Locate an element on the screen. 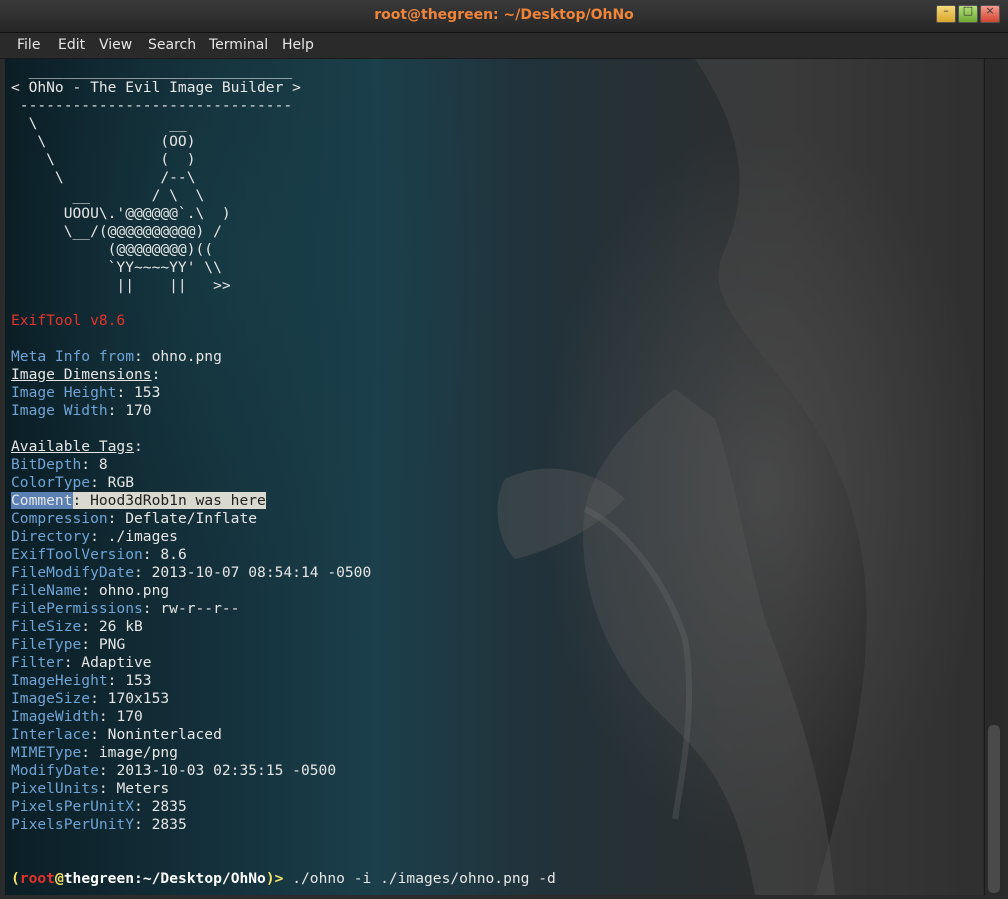  image-height-line: Image Height: 153 is located at coordinates (86, 392).